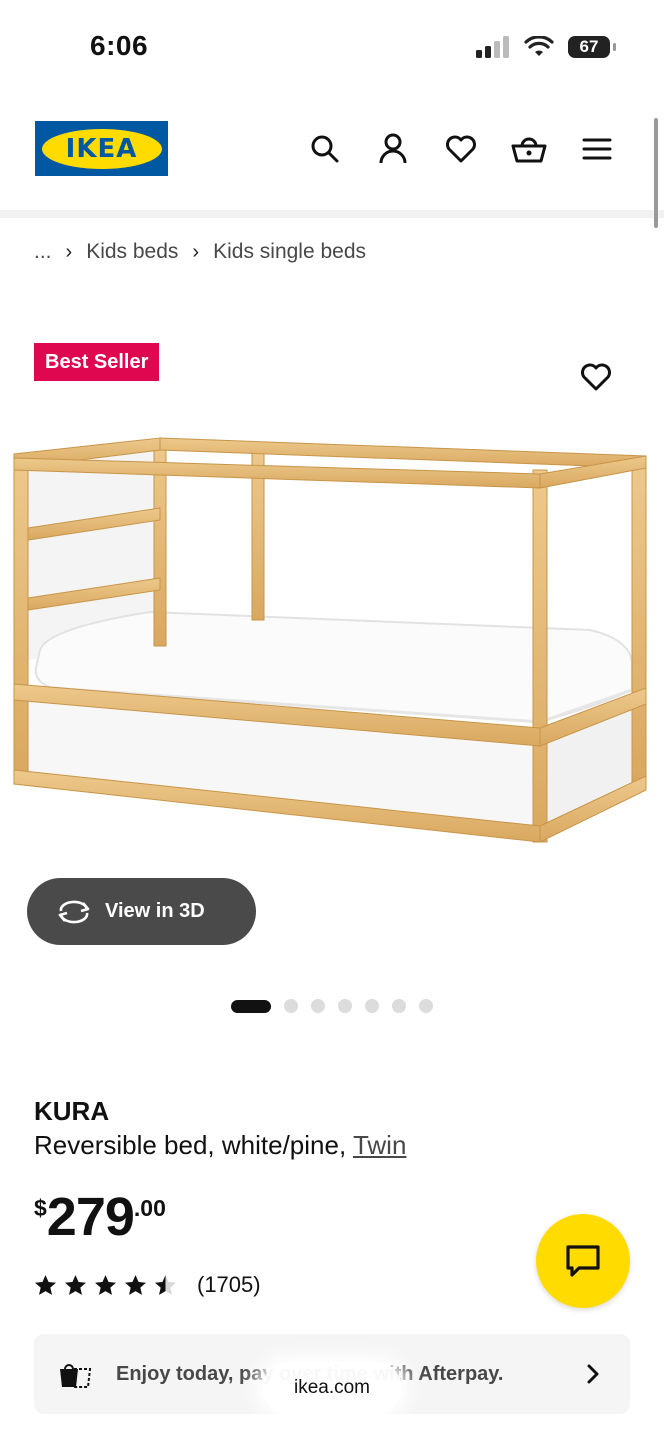 Image resolution: width=664 pixels, height=1440 pixels. What do you see at coordinates (332, 1006) in the screenshot?
I see `image-carousel-indicator` at bounding box center [332, 1006].